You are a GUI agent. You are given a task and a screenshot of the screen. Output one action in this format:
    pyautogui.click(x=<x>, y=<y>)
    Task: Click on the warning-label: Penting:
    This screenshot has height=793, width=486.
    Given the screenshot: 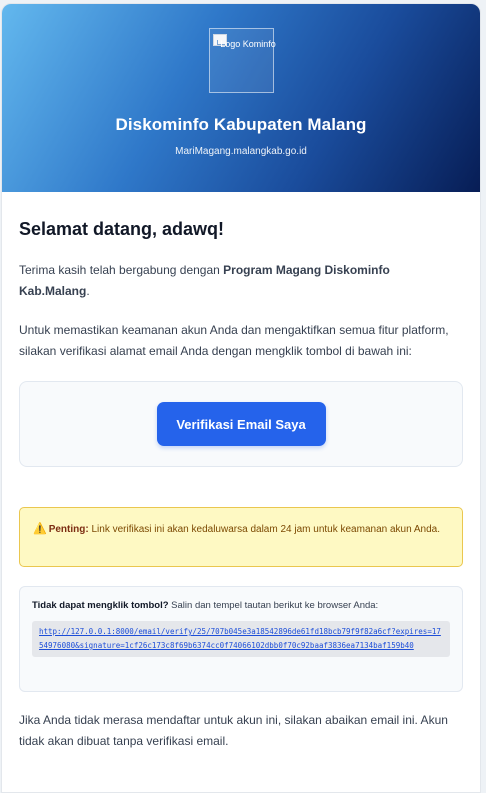 What is the action you would take?
    pyautogui.click(x=68, y=529)
    